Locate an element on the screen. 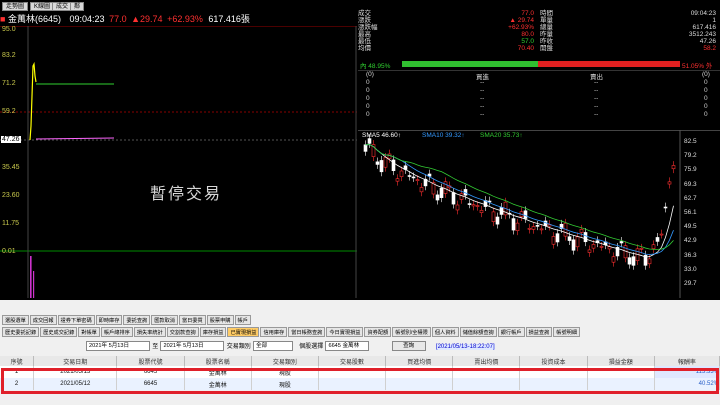 The image size is (720, 405). tick-pct: +62.93% is located at coordinates (185, 19).